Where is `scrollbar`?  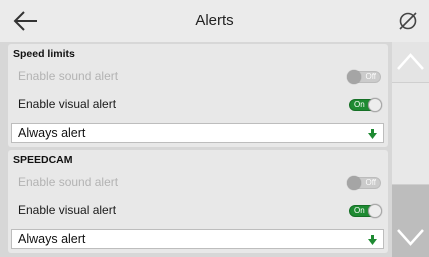
scrollbar is located at coordinates (410, 149).